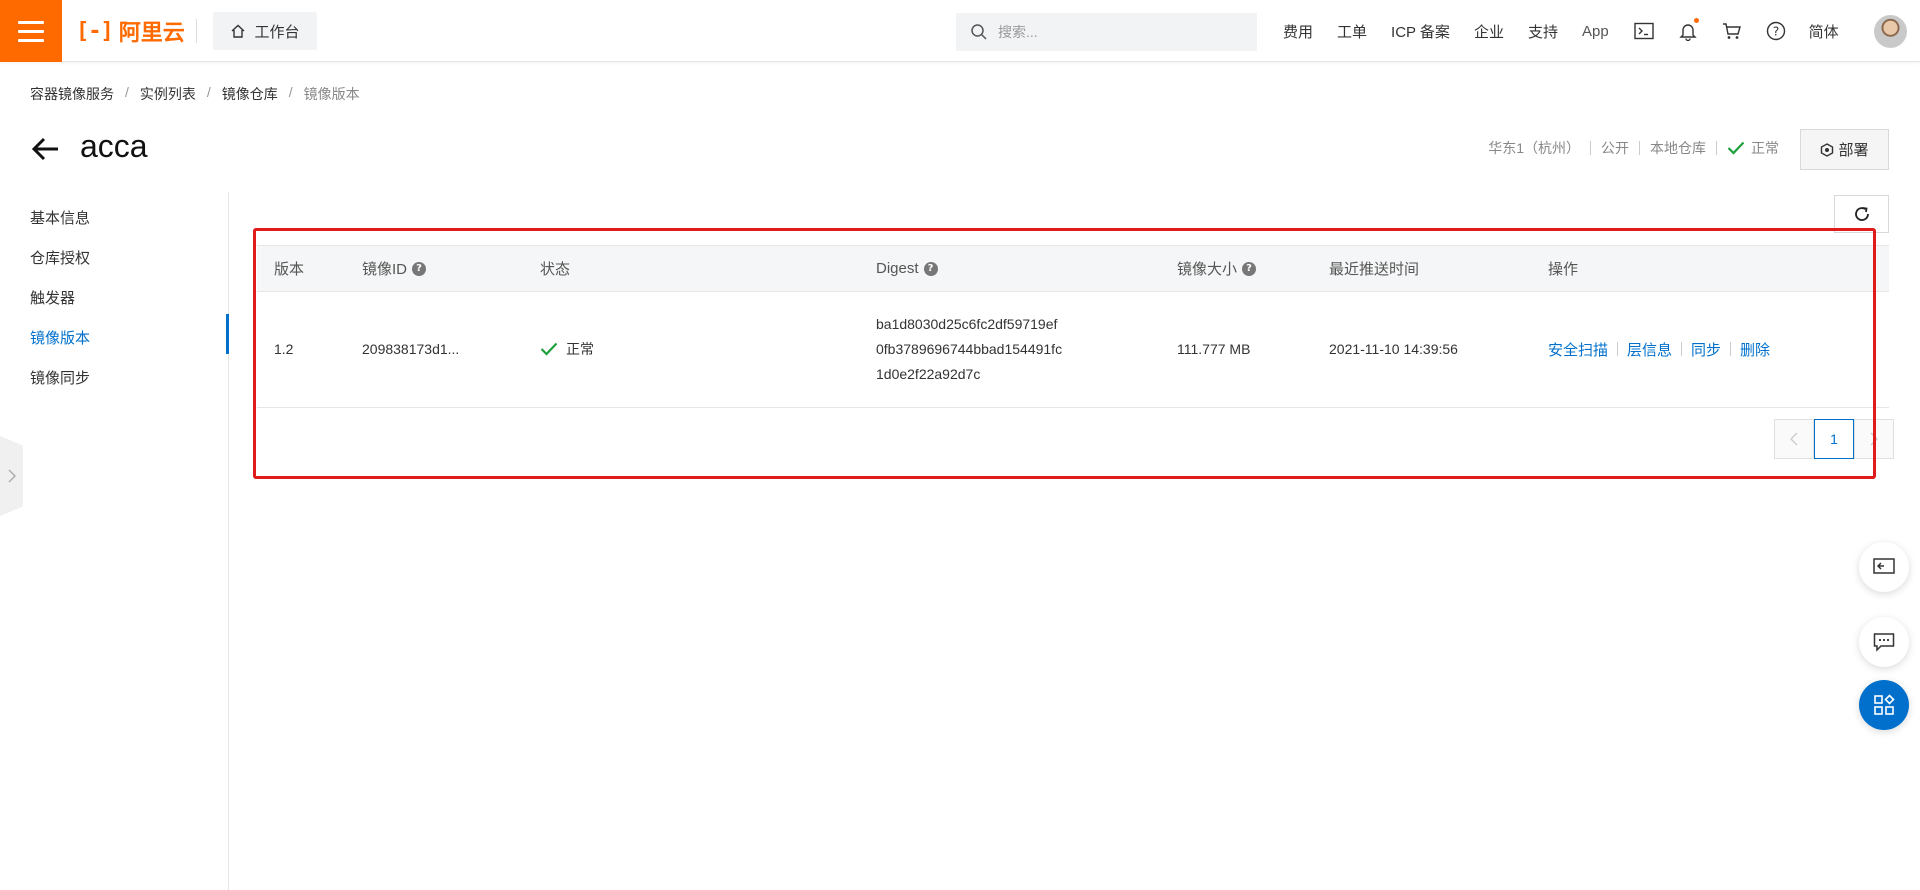  I want to click on user-avatar, so click(1890, 31).